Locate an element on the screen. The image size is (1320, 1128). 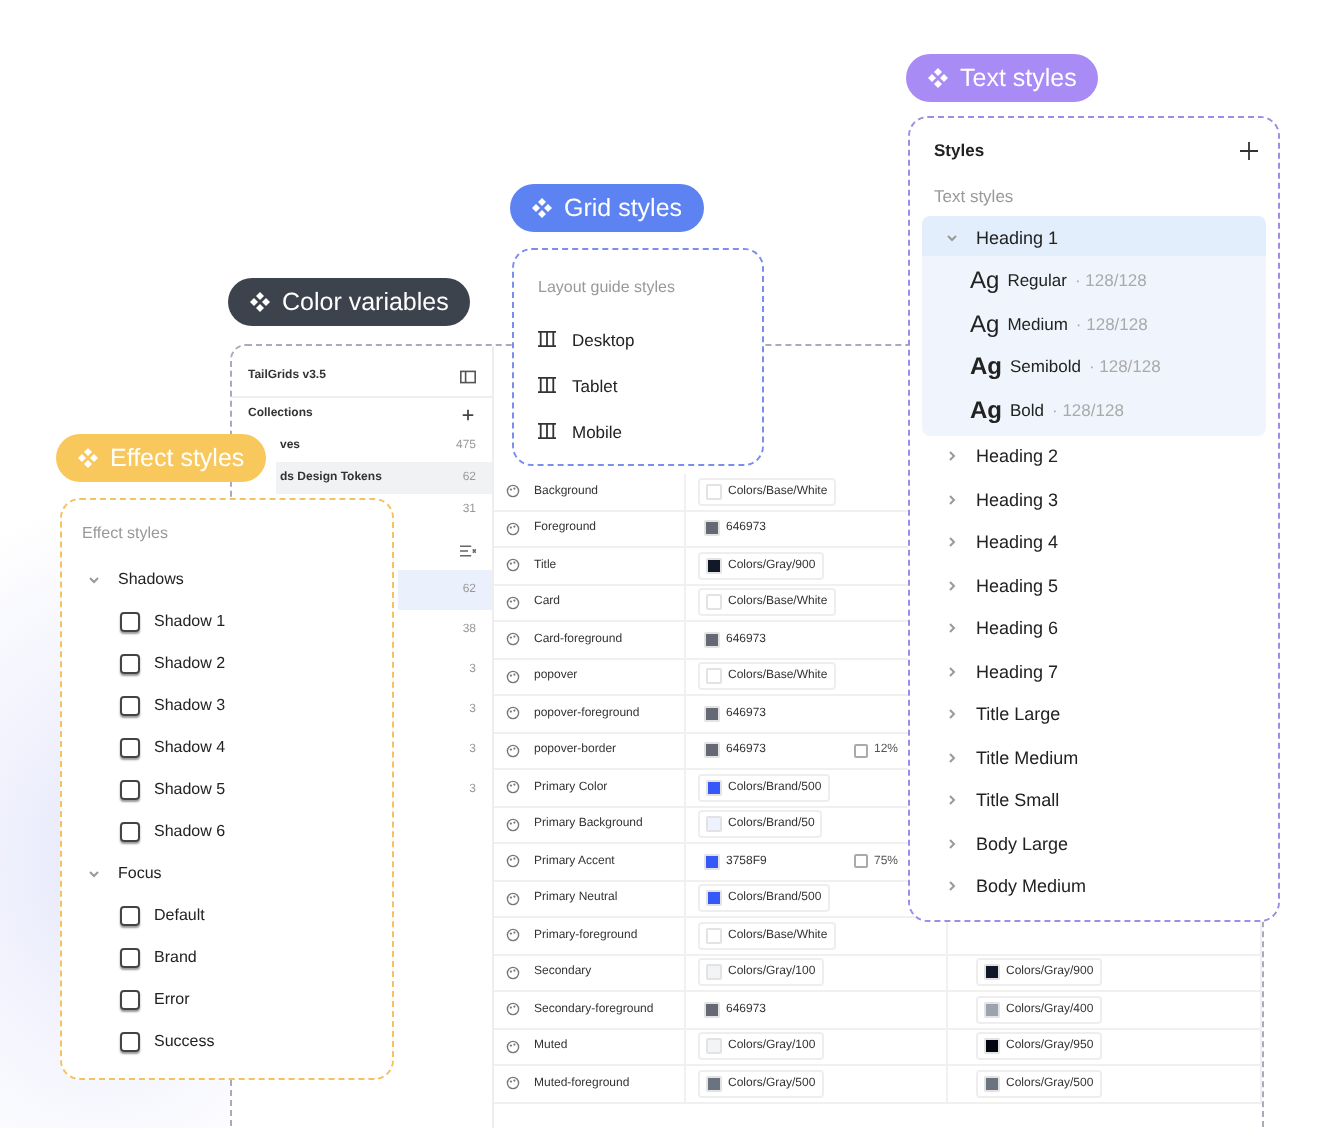
text-styles-badge: Text styles is located at coordinates (1002, 78).